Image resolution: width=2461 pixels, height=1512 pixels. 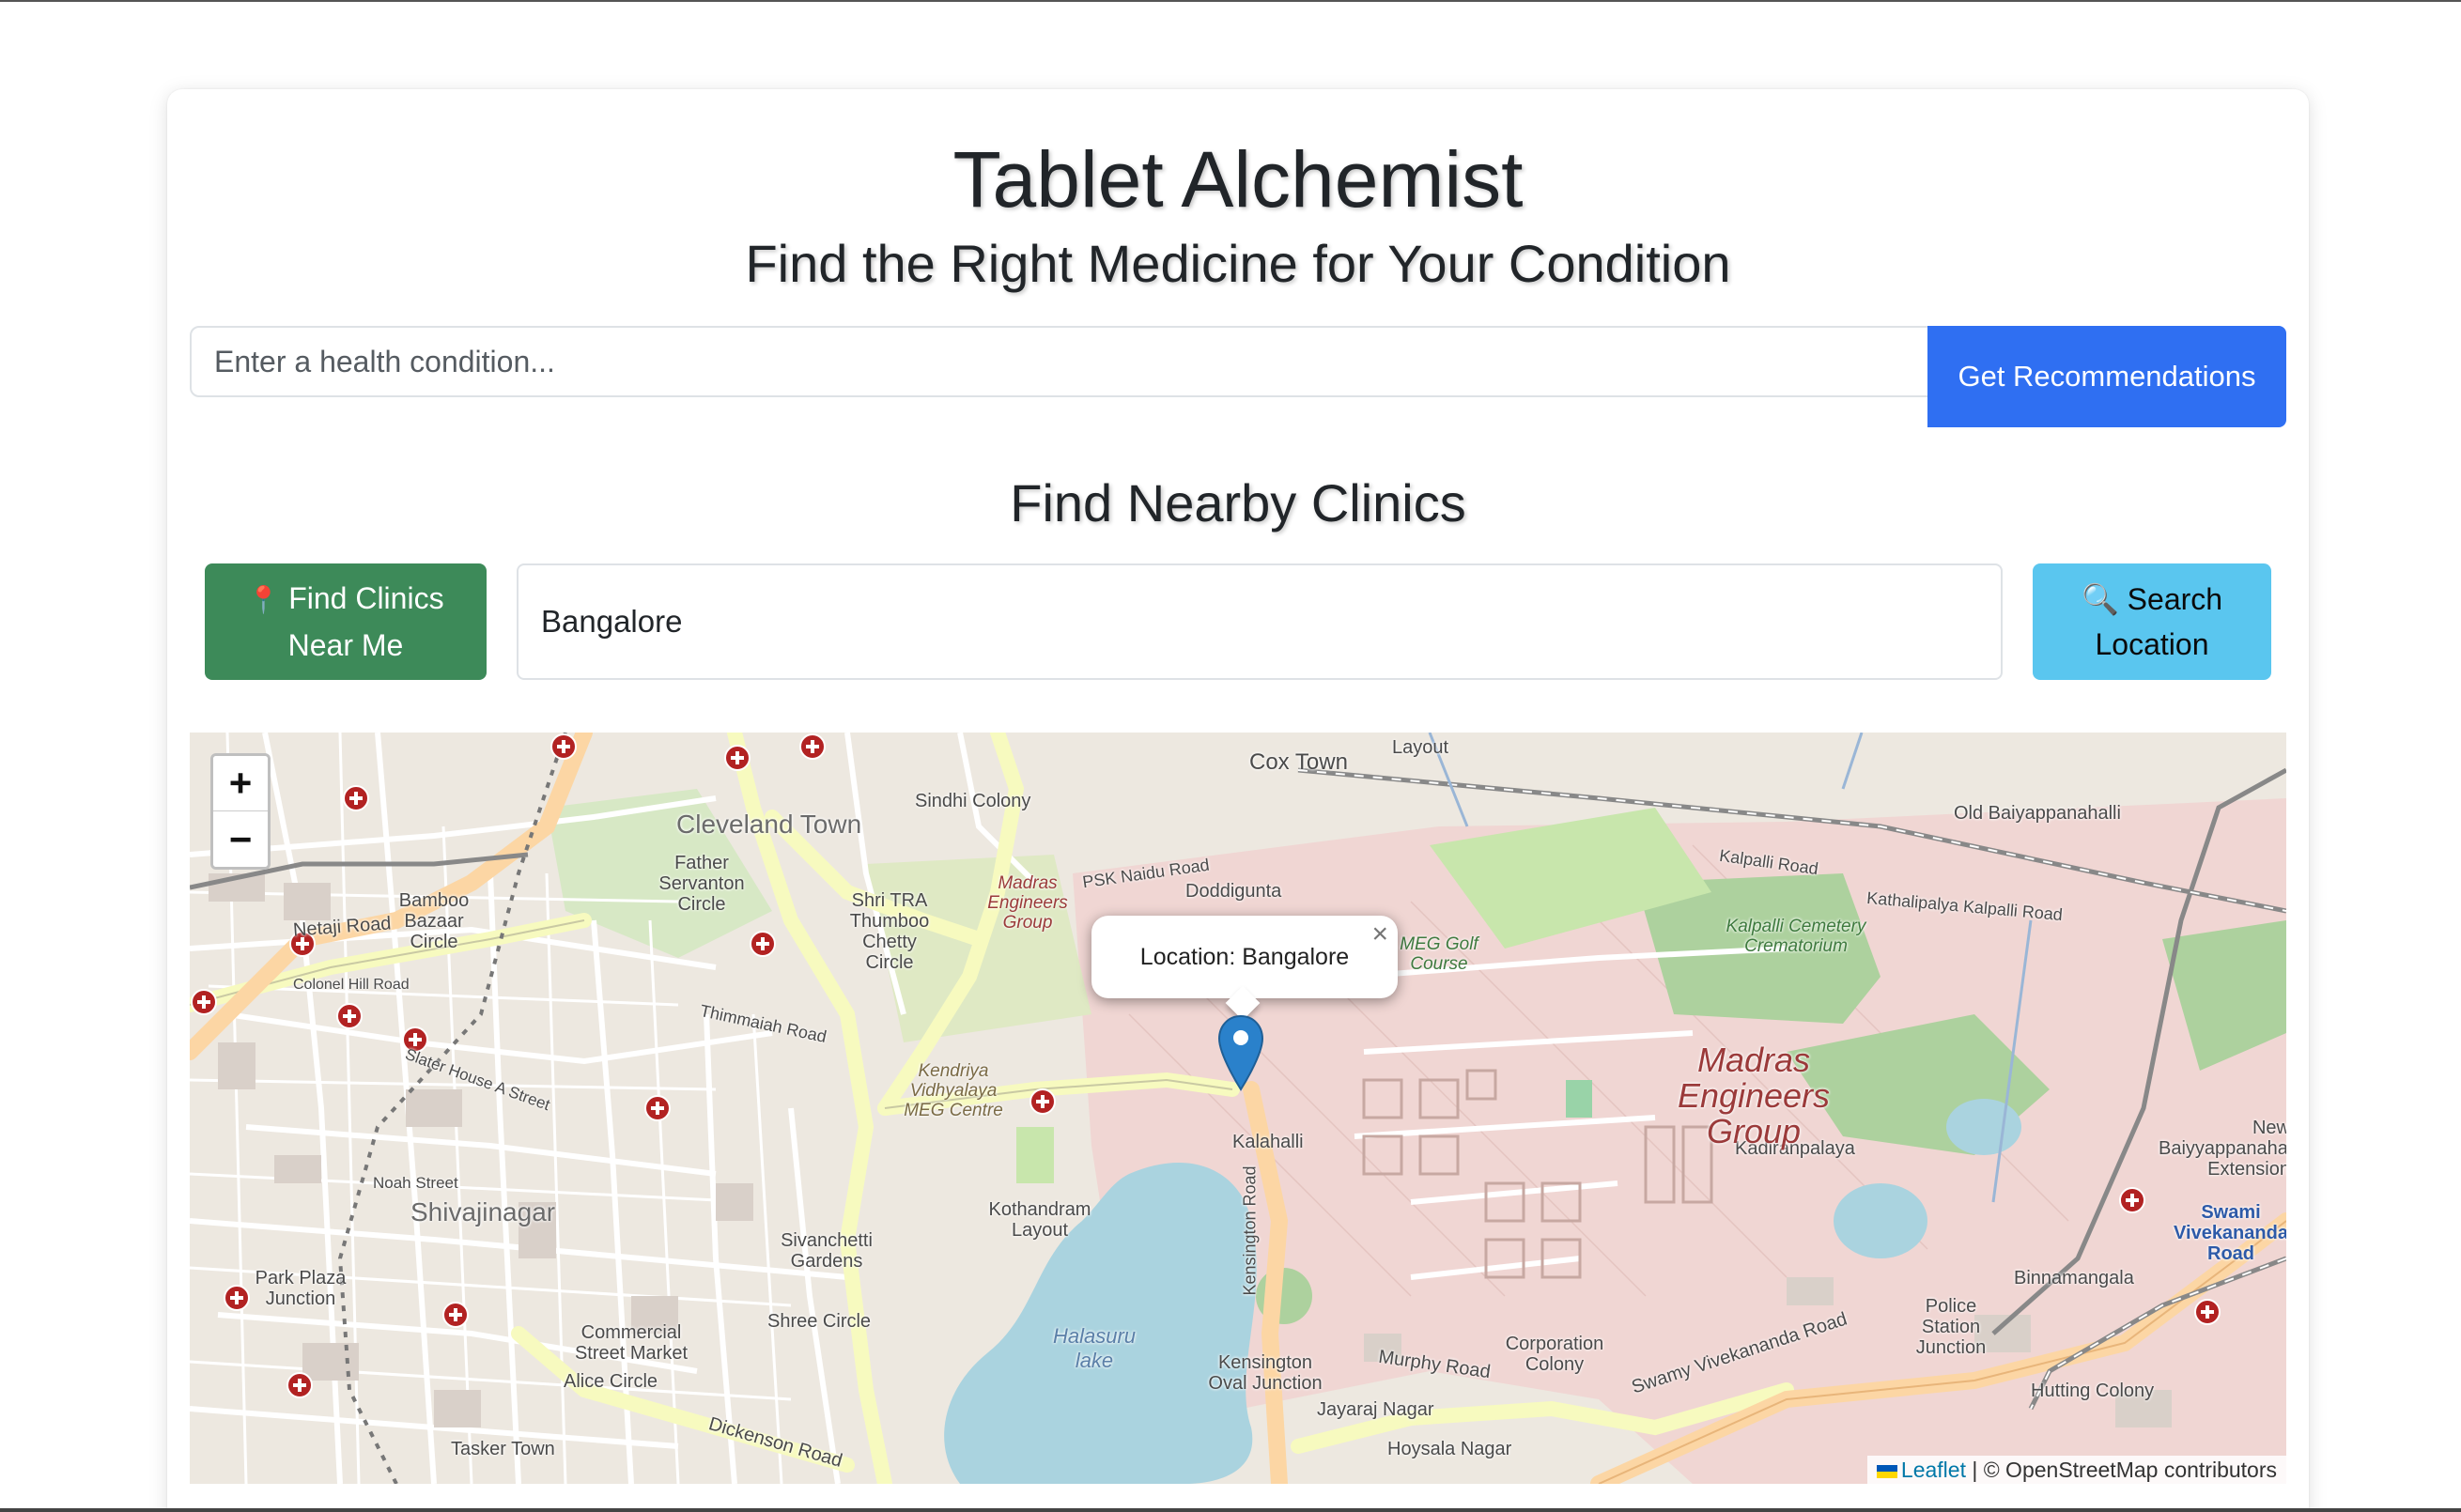 What do you see at coordinates (1268, 1142) in the screenshot?
I see `map-label: Kalahalli` at bounding box center [1268, 1142].